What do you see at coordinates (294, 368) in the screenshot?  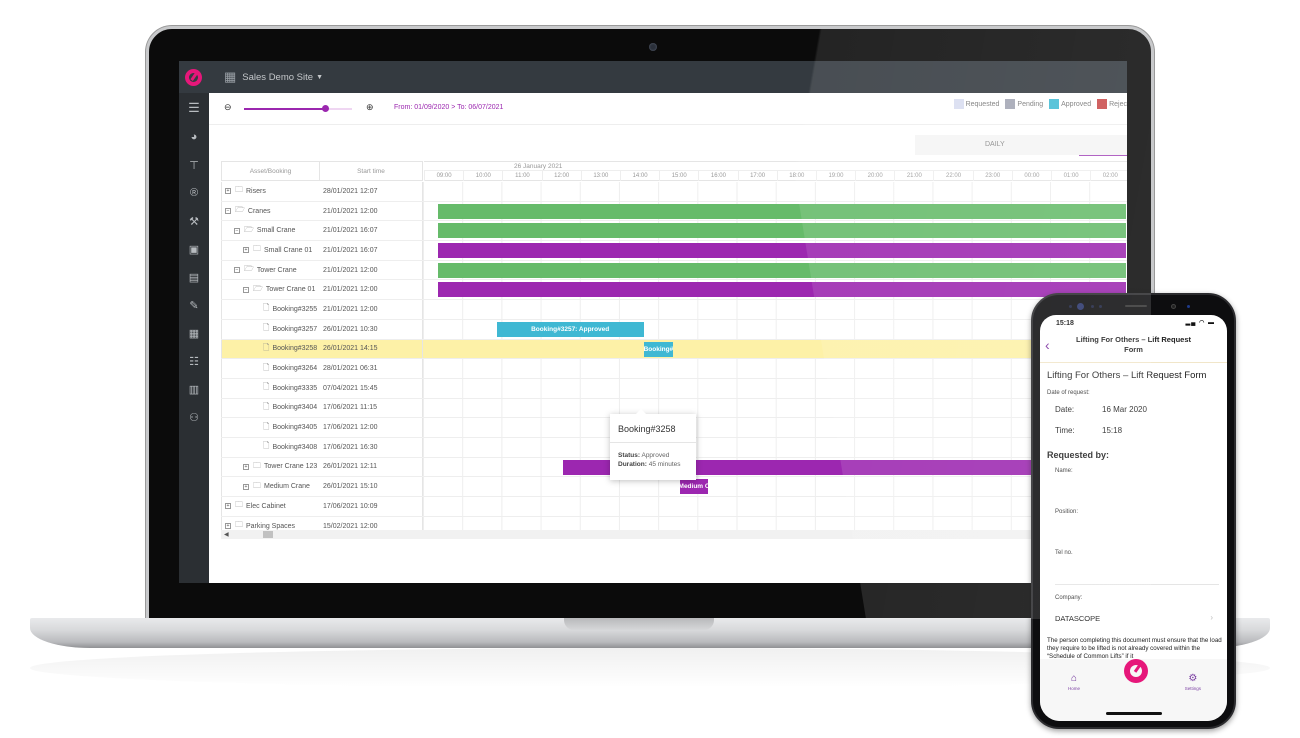 I see `row-name: Booking#3264` at bounding box center [294, 368].